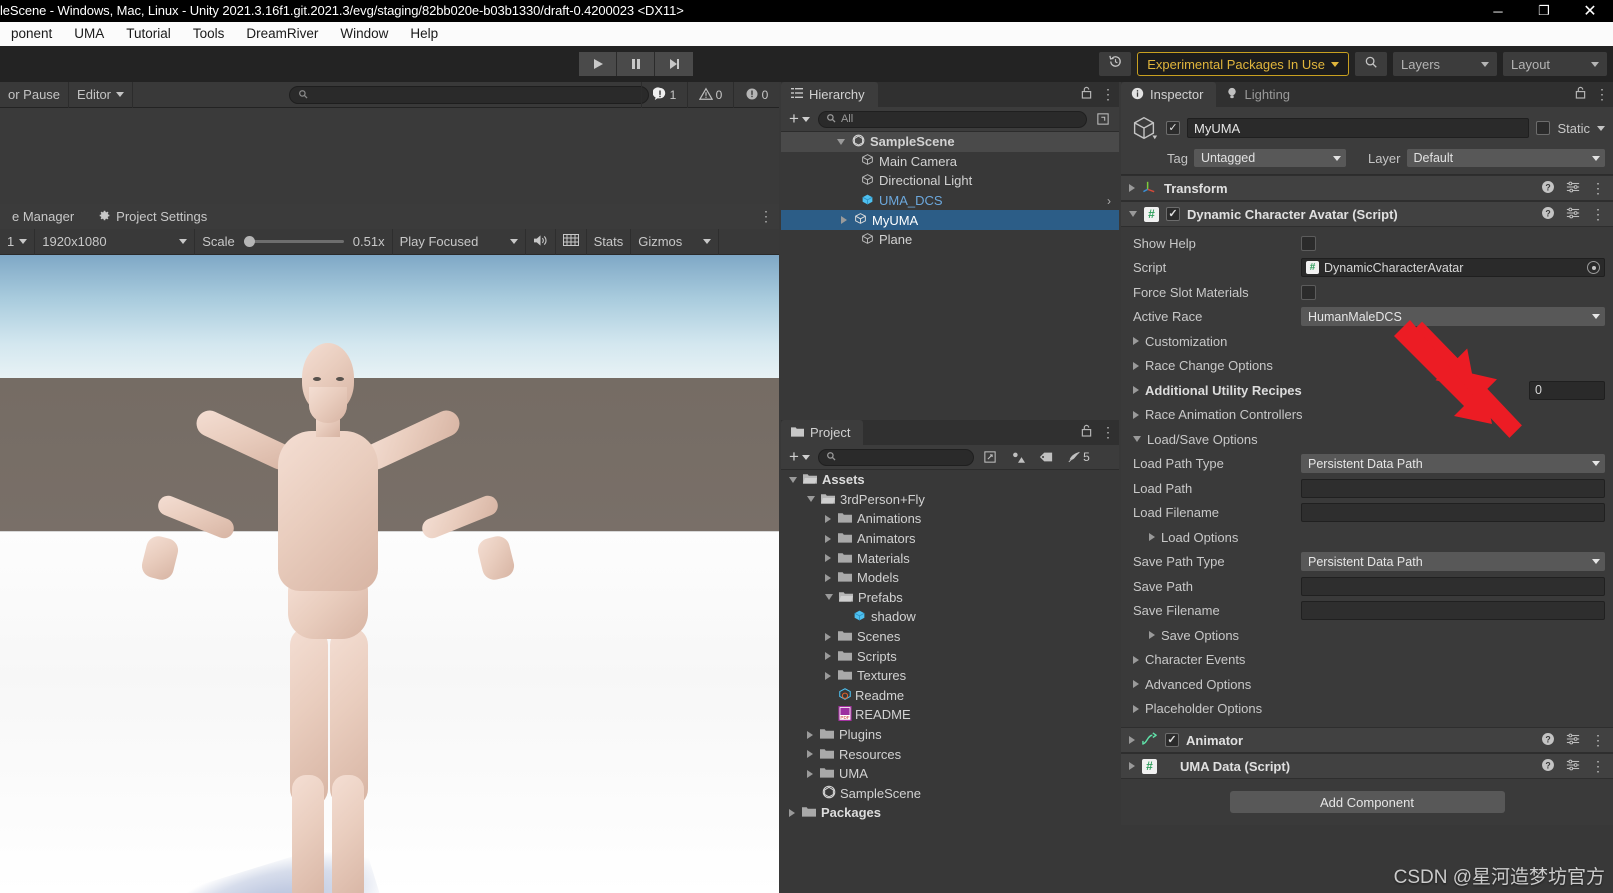 Image resolution: width=1613 pixels, height=893 pixels. What do you see at coordinates (1453, 317) in the screenshot?
I see `active-race-dropdown: HumanMaleDCS` at bounding box center [1453, 317].